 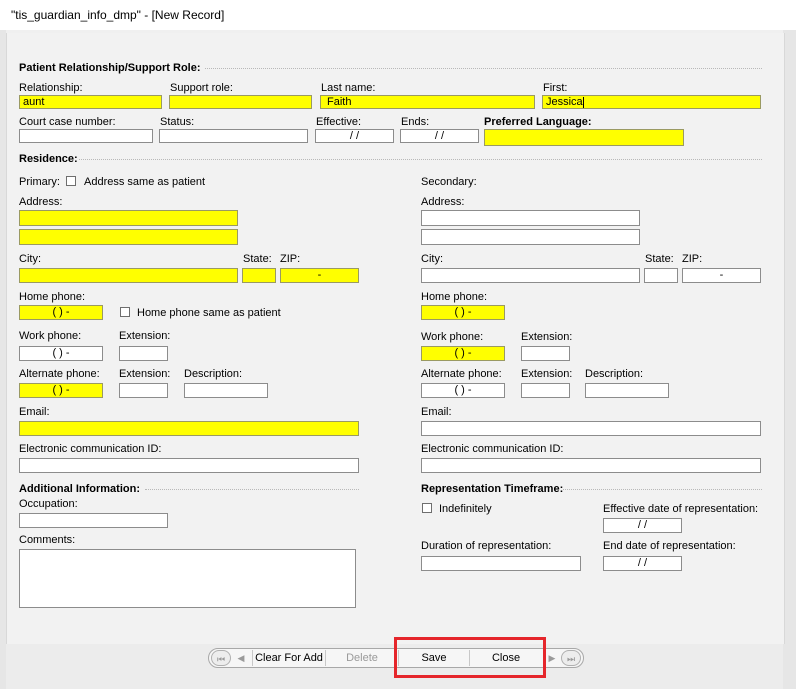 I want to click on secondary-address-label: Address:, so click(x=443, y=202).